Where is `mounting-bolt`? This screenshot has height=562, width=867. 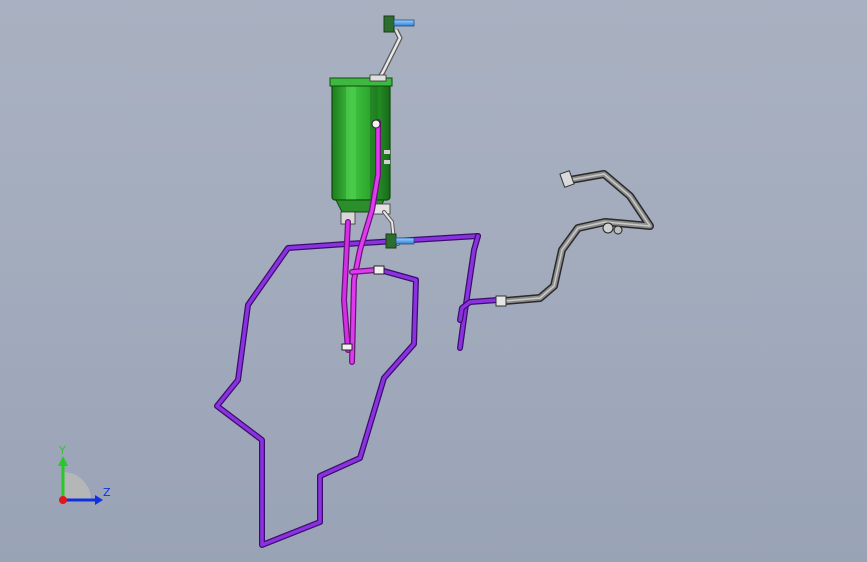 mounting-bolt is located at coordinates (400, 241).